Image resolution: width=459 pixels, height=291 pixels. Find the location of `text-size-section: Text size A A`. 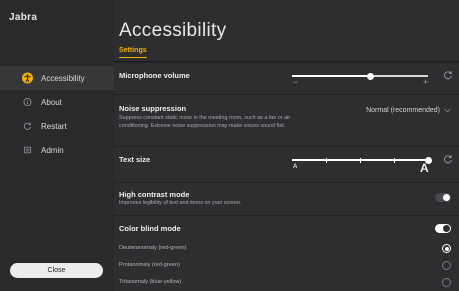

text-size-section: Text size A A is located at coordinates (286, 164).